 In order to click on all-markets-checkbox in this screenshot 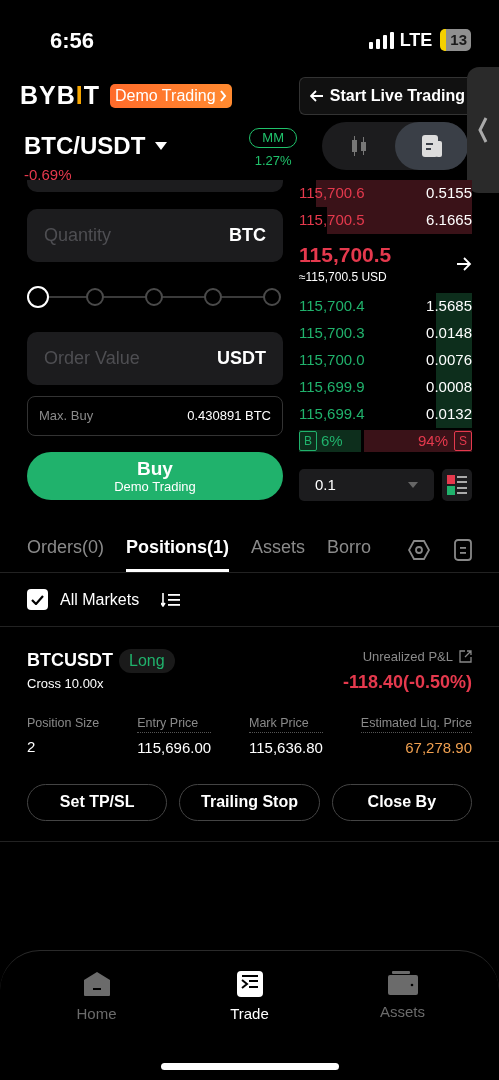, I will do `click(37, 599)`.